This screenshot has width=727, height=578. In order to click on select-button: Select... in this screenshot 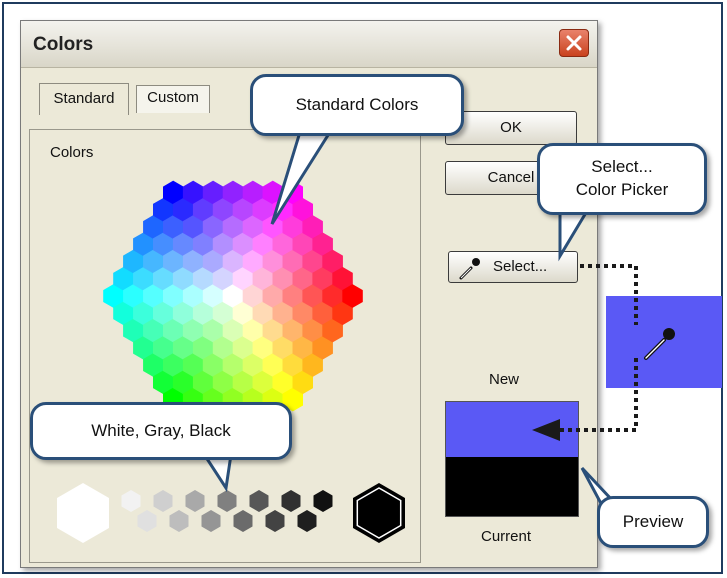, I will do `click(513, 267)`.